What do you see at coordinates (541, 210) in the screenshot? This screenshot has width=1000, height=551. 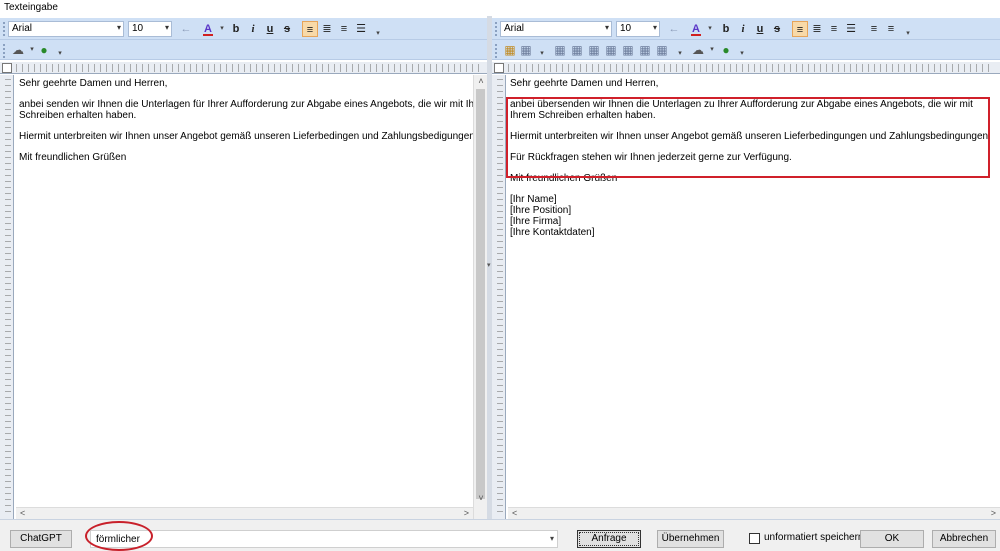 I see `signature-line: [Ihre Position]` at bounding box center [541, 210].